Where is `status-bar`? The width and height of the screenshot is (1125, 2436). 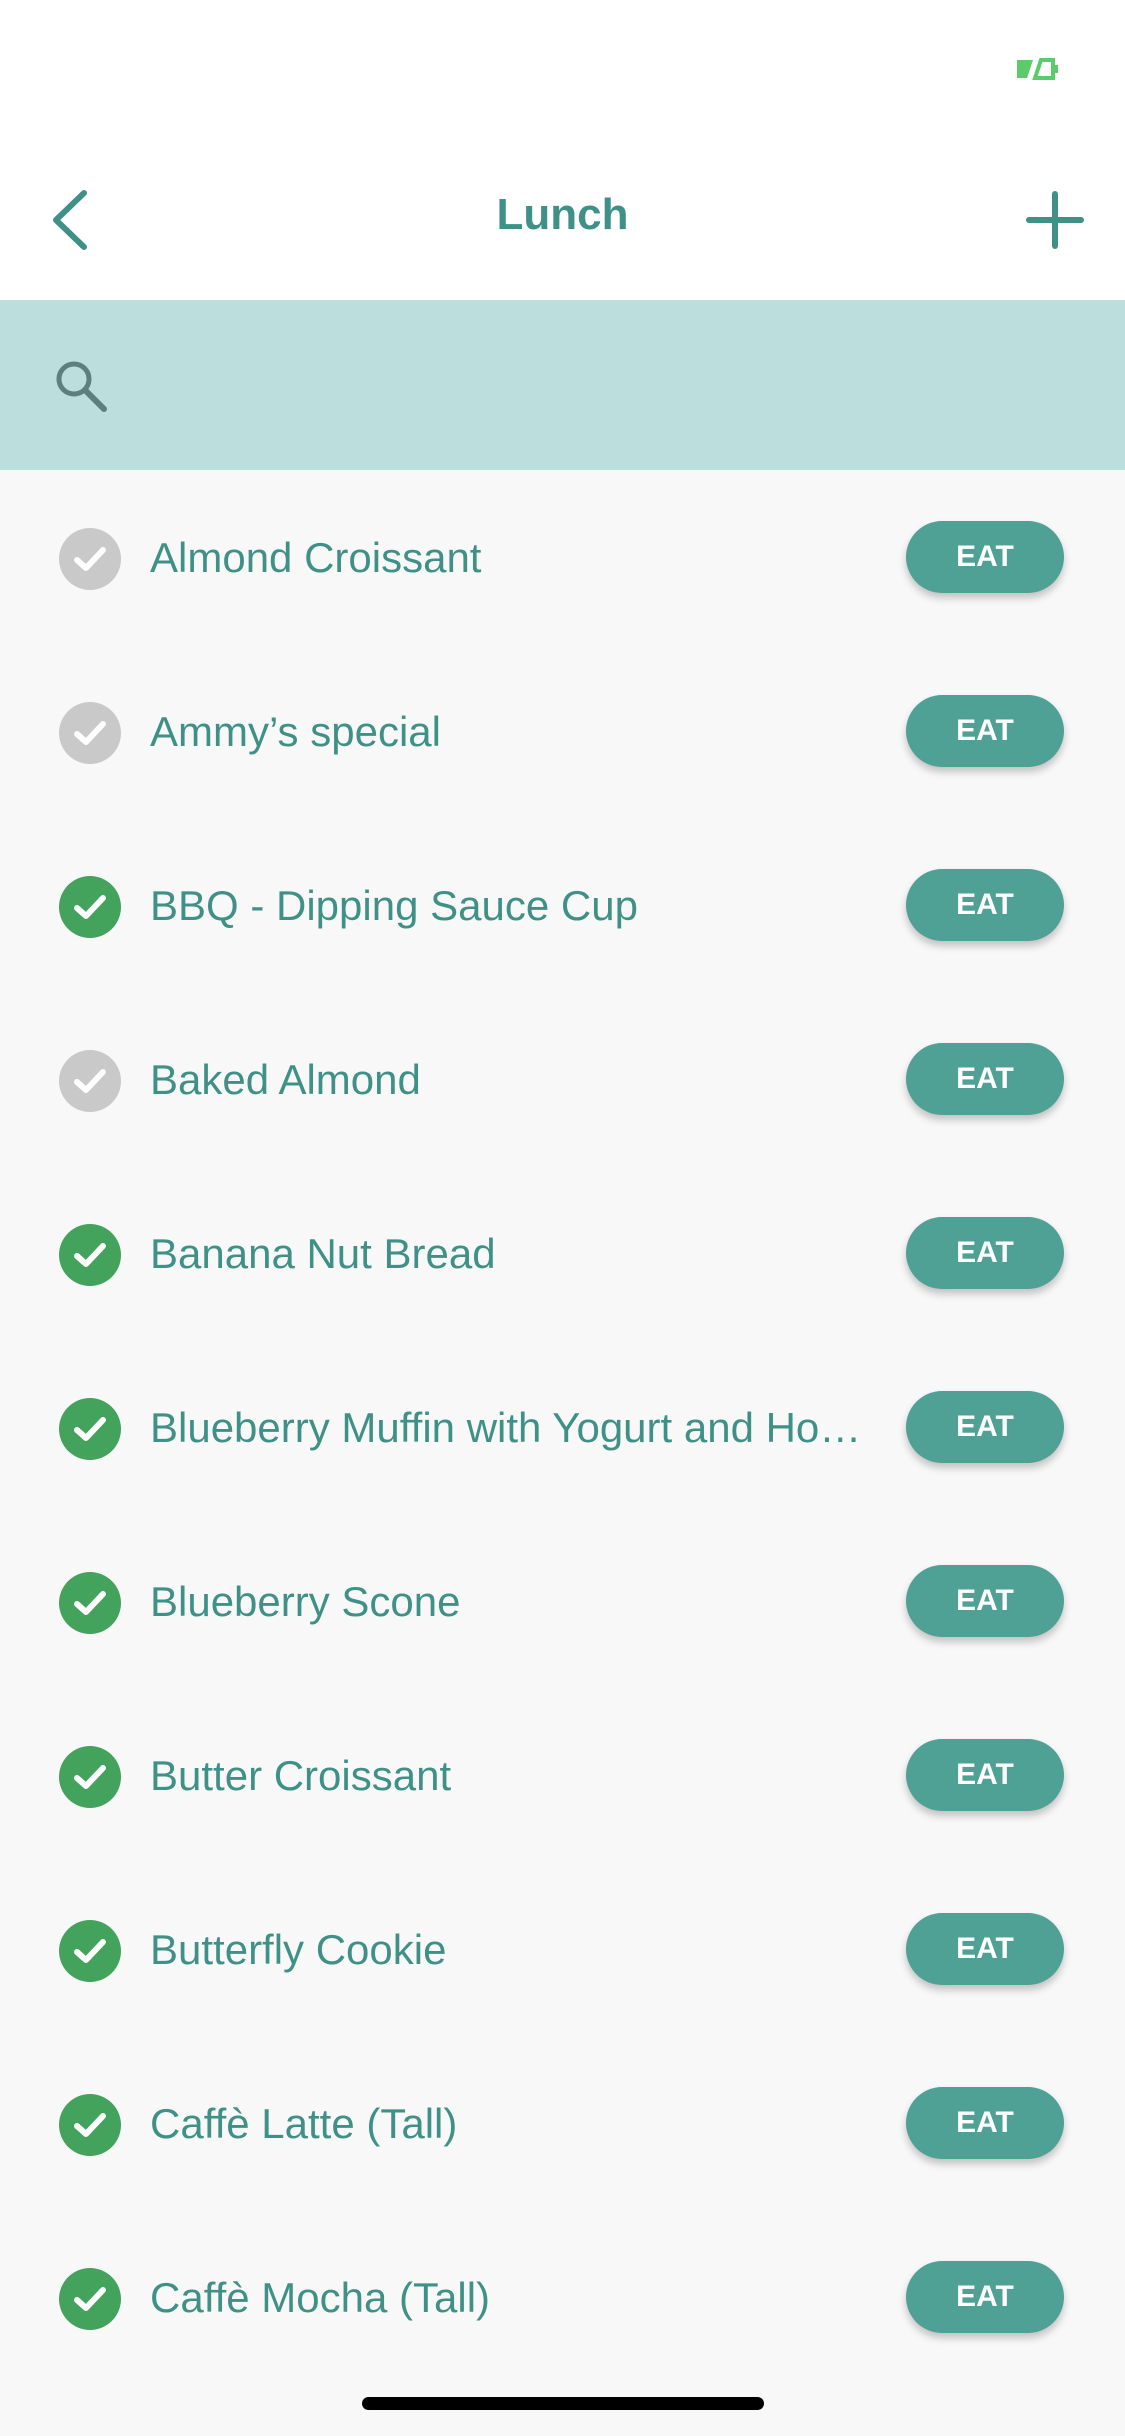
status-bar is located at coordinates (562, 70).